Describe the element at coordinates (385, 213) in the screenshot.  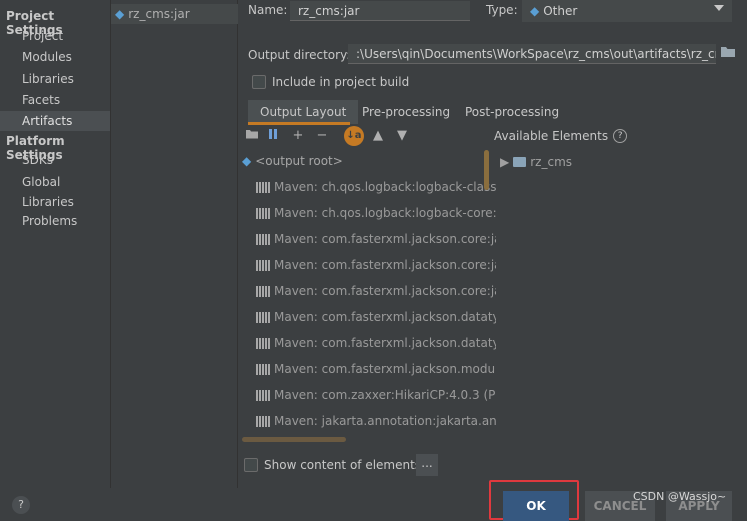
I see `tree-row-label: Maven: ch.qos.logback:logback-core:1.2.` at that location.